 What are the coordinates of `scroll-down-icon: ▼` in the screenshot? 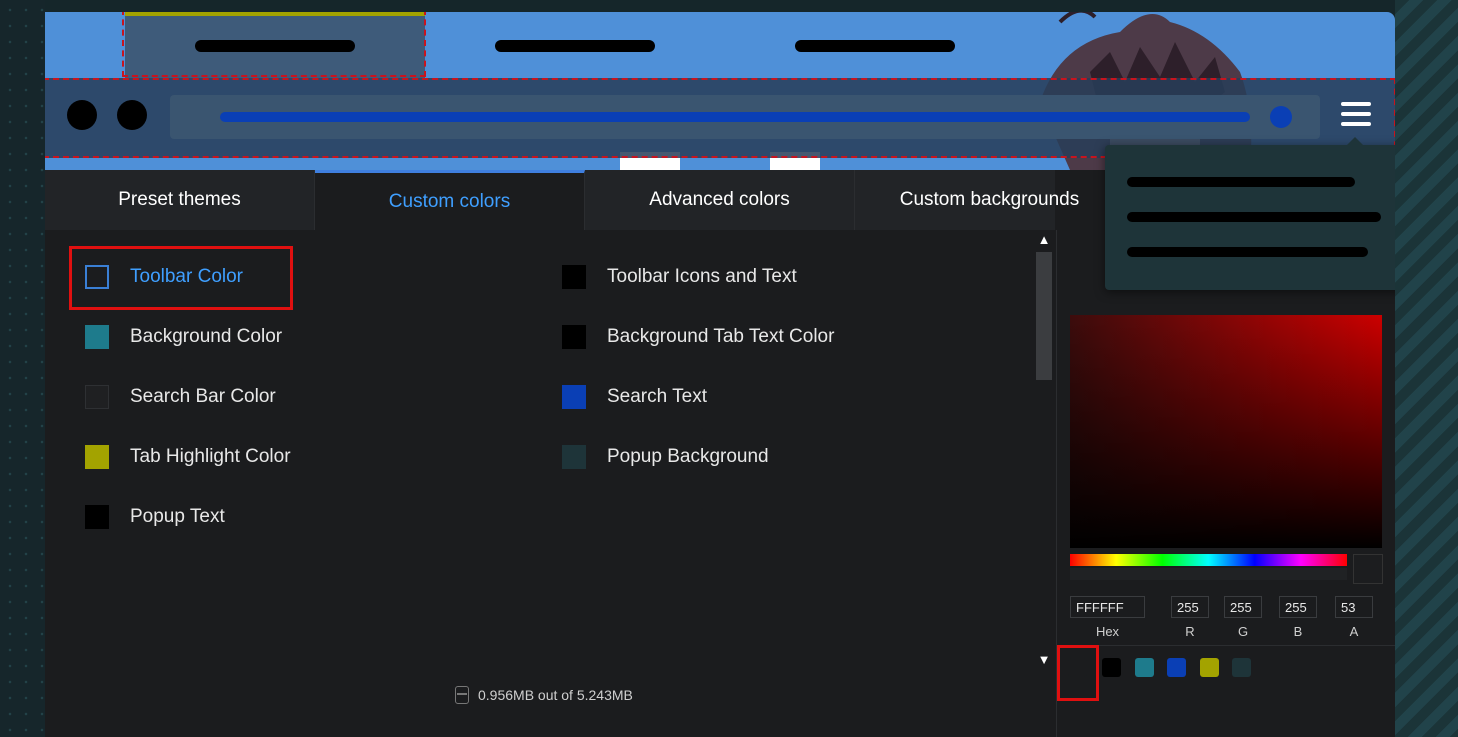 It's located at (1044, 660).